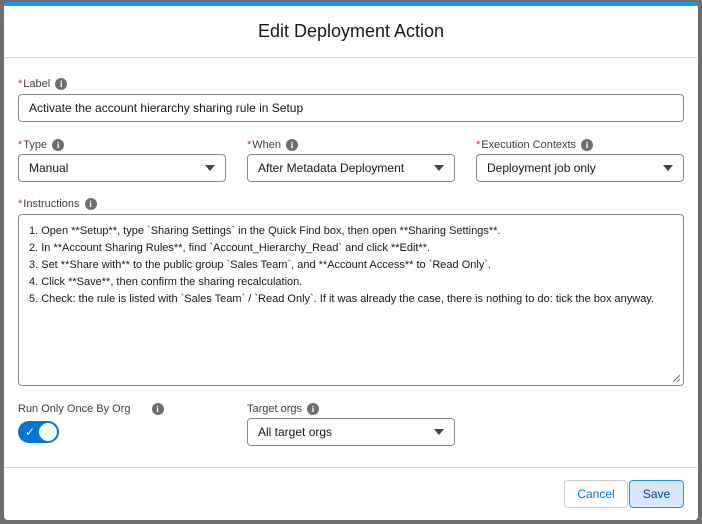 This screenshot has width=702, height=524. Describe the element at coordinates (30, 432) in the screenshot. I see `check-icon: ✓` at that location.